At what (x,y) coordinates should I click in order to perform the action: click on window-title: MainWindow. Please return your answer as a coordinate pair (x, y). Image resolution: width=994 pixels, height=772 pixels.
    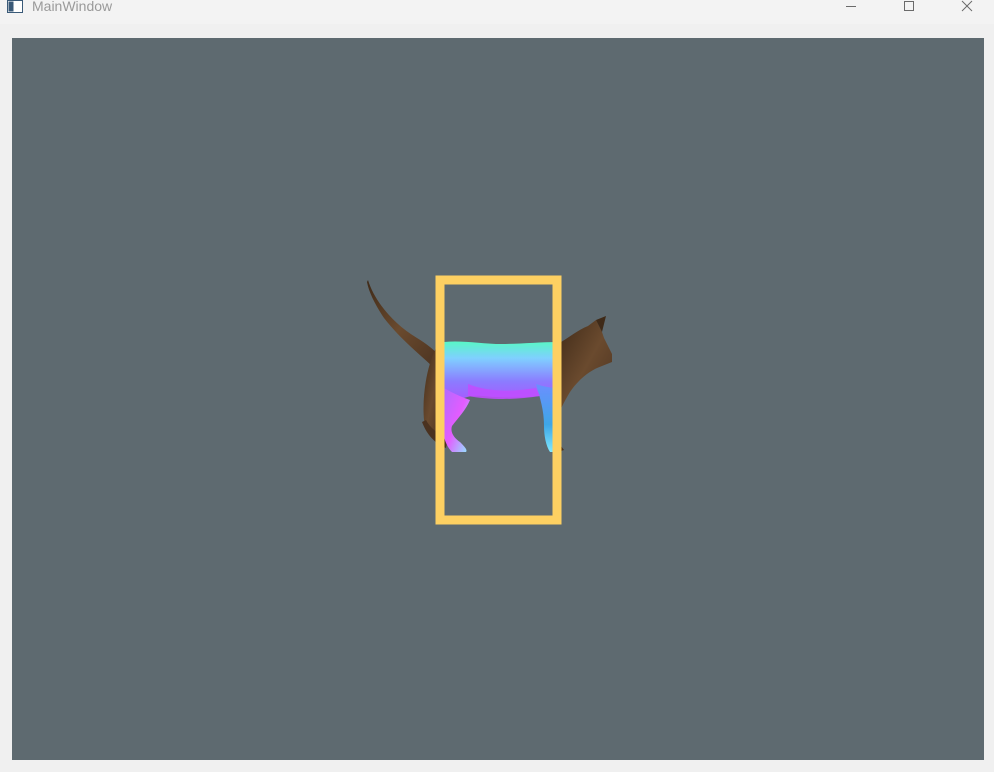
    Looking at the image, I should click on (72, 7).